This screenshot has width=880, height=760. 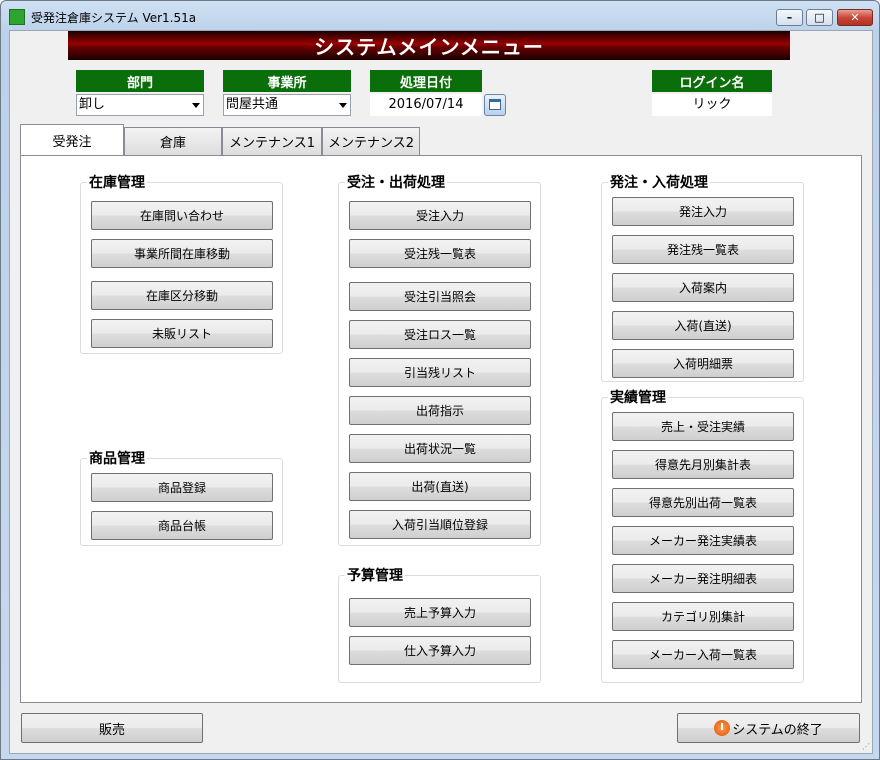 I want to click on order-backlog-list-button: 受注残一覧表, so click(x=440, y=253).